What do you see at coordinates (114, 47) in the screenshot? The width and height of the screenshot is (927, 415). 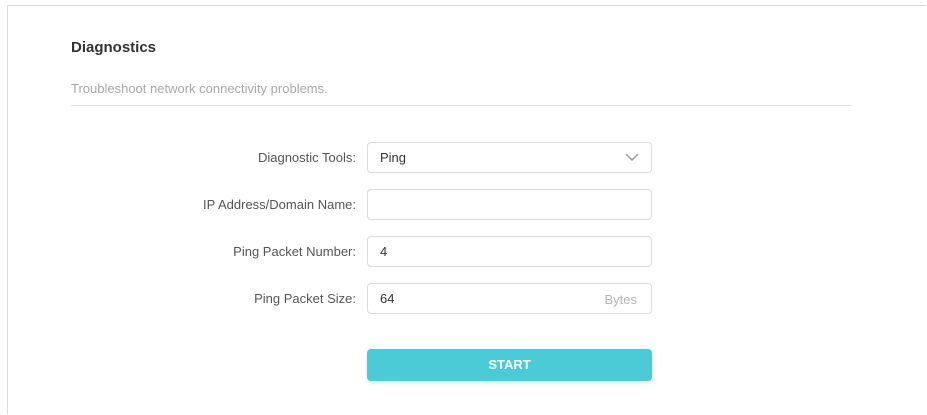 I see `page-title: Diagnostics` at bounding box center [114, 47].